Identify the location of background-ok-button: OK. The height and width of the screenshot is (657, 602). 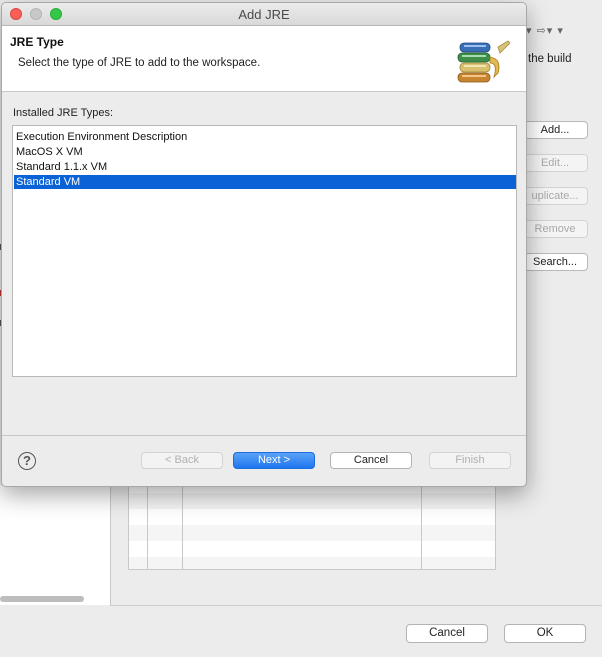
(545, 633).